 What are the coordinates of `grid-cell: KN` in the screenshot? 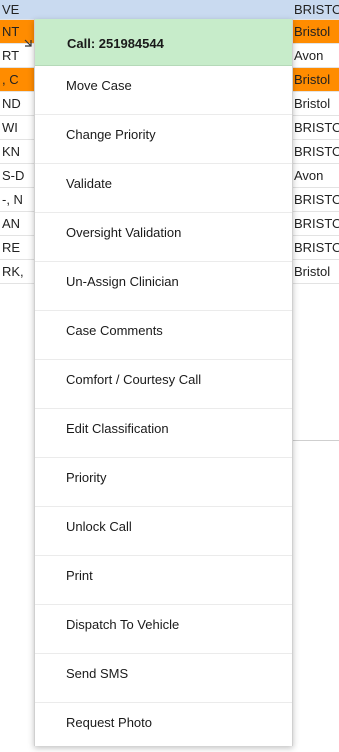 It's located at (11, 151).